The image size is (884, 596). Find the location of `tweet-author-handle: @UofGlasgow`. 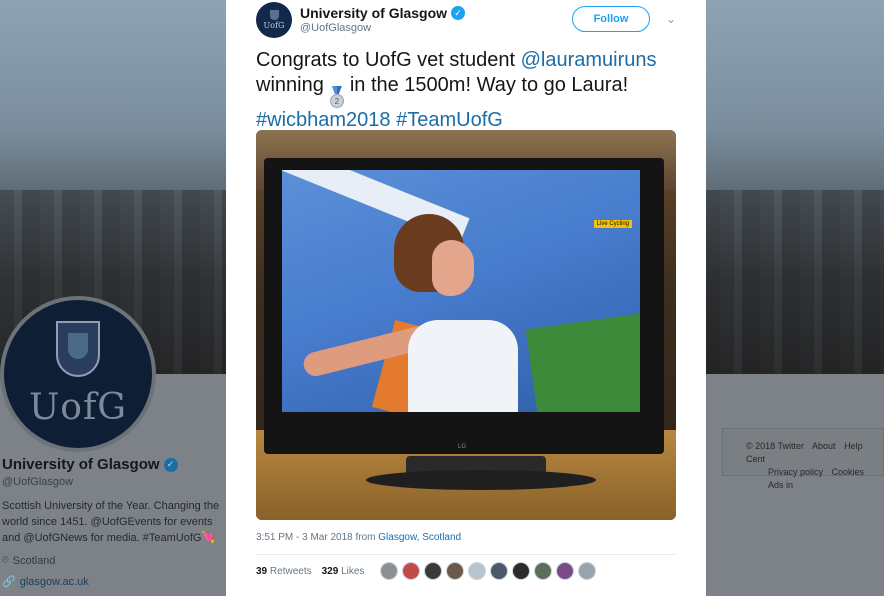

tweet-author-handle: @UofGlasgow is located at coordinates (335, 28).